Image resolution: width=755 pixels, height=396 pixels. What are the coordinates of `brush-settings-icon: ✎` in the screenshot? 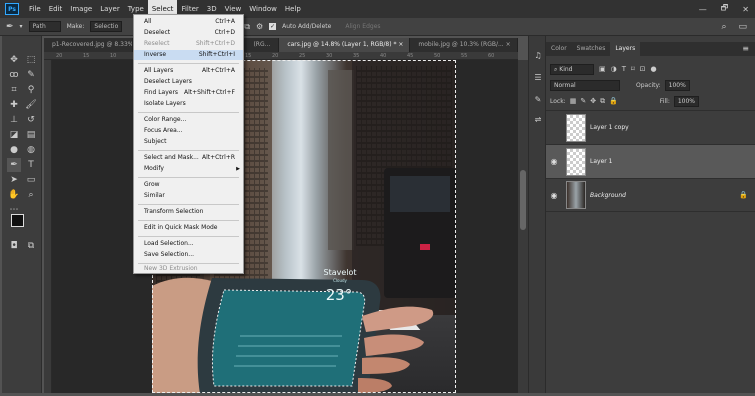 It's located at (538, 100).